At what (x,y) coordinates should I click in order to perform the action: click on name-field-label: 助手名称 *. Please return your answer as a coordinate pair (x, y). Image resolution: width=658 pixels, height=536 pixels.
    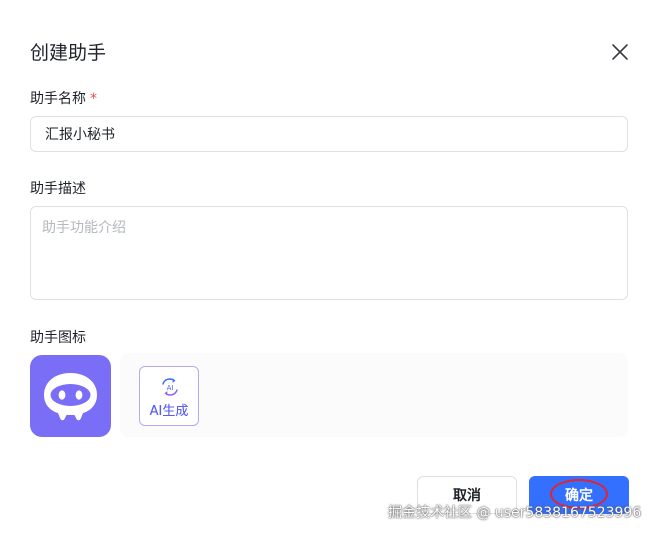
    Looking at the image, I should click on (63, 98).